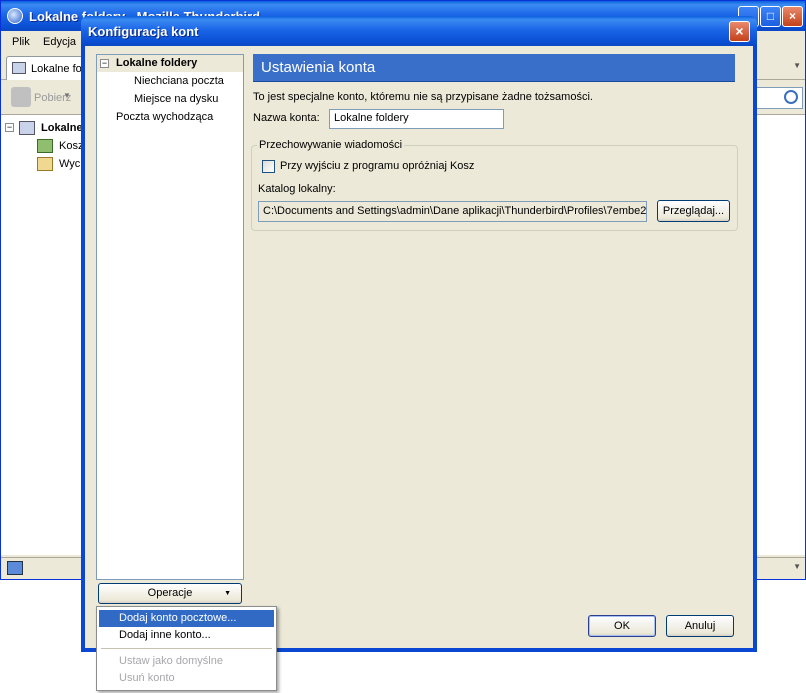  What do you see at coordinates (622, 626) in the screenshot?
I see `ok-button: OK` at bounding box center [622, 626].